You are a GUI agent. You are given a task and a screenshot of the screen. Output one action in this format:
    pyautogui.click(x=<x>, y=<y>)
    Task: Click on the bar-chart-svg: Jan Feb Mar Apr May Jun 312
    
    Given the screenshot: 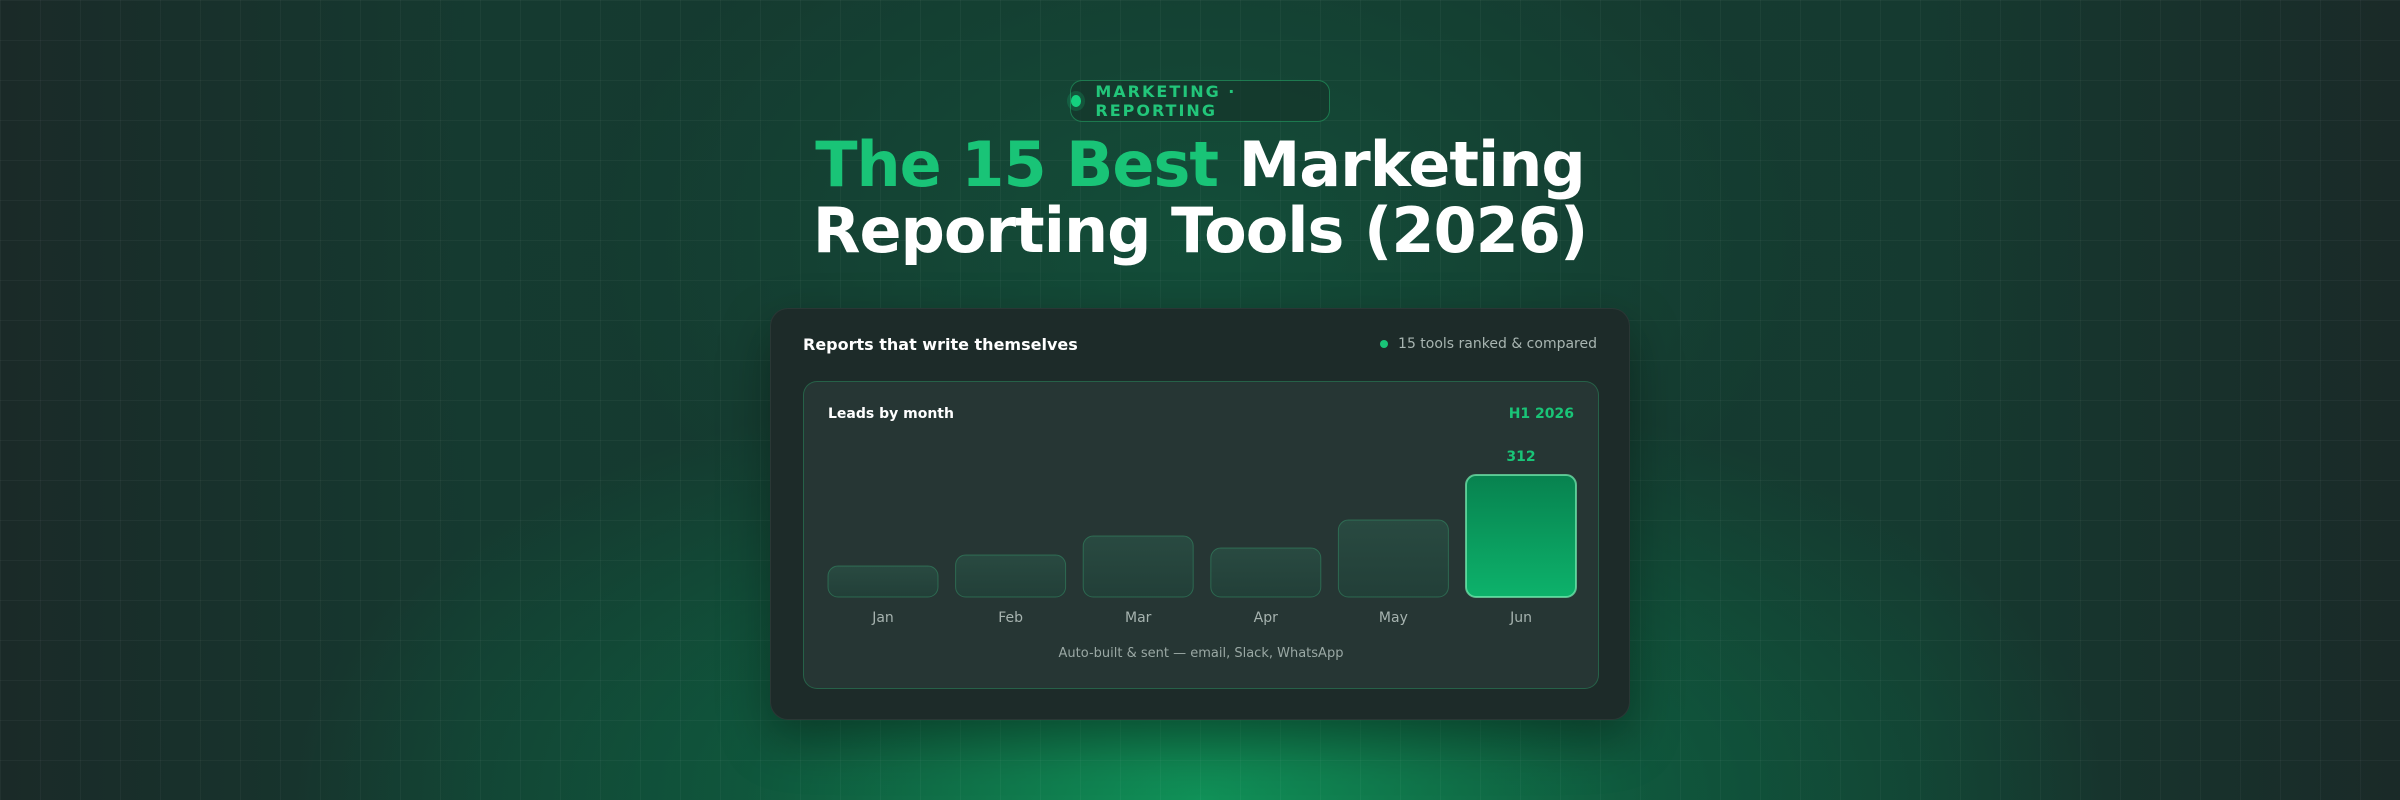 What is the action you would take?
    pyautogui.click(x=1202, y=537)
    